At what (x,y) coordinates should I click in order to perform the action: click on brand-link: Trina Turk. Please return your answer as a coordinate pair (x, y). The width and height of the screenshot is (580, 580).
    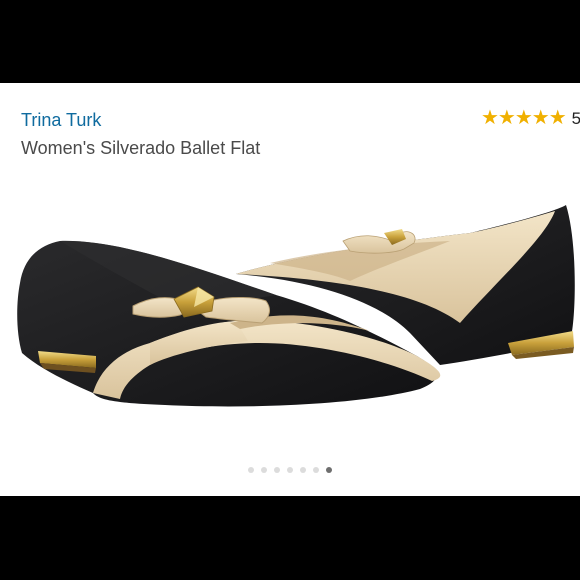
    Looking at the image, I should click on (61, 120).